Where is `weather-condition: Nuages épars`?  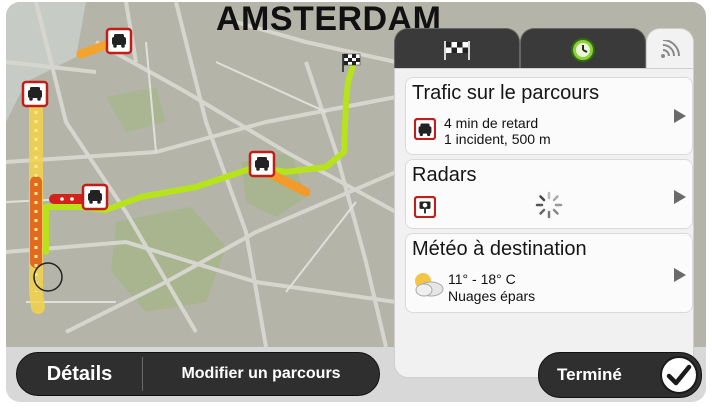
weather-condition: Nuages épars is located at coordinates (492, 296).